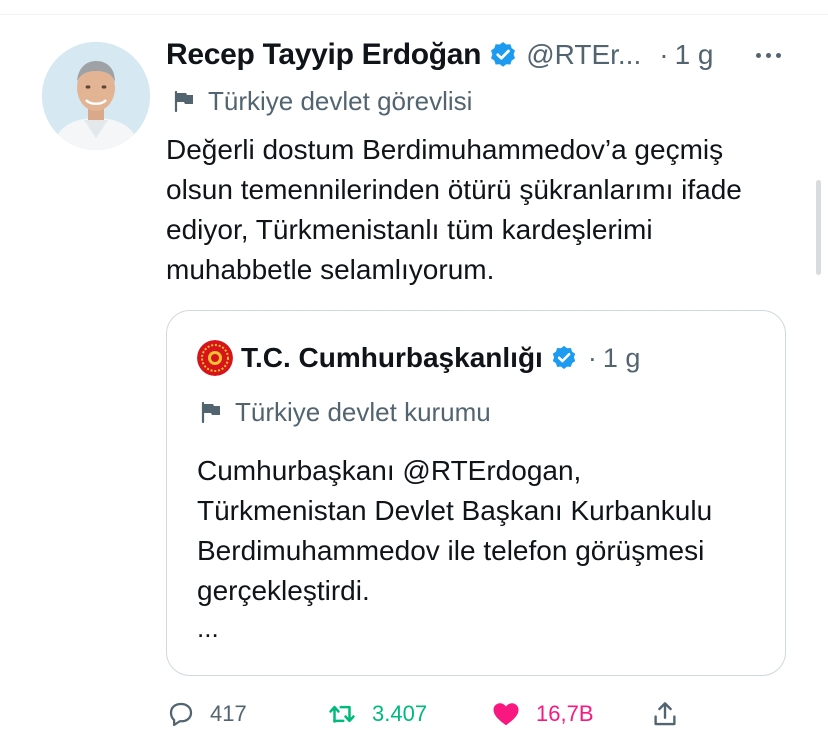 This screenshot has height=748, width=828. Describe the element at coordinates (818, 227) in the screenshot. I see `scrollbar-thumb` at that location.